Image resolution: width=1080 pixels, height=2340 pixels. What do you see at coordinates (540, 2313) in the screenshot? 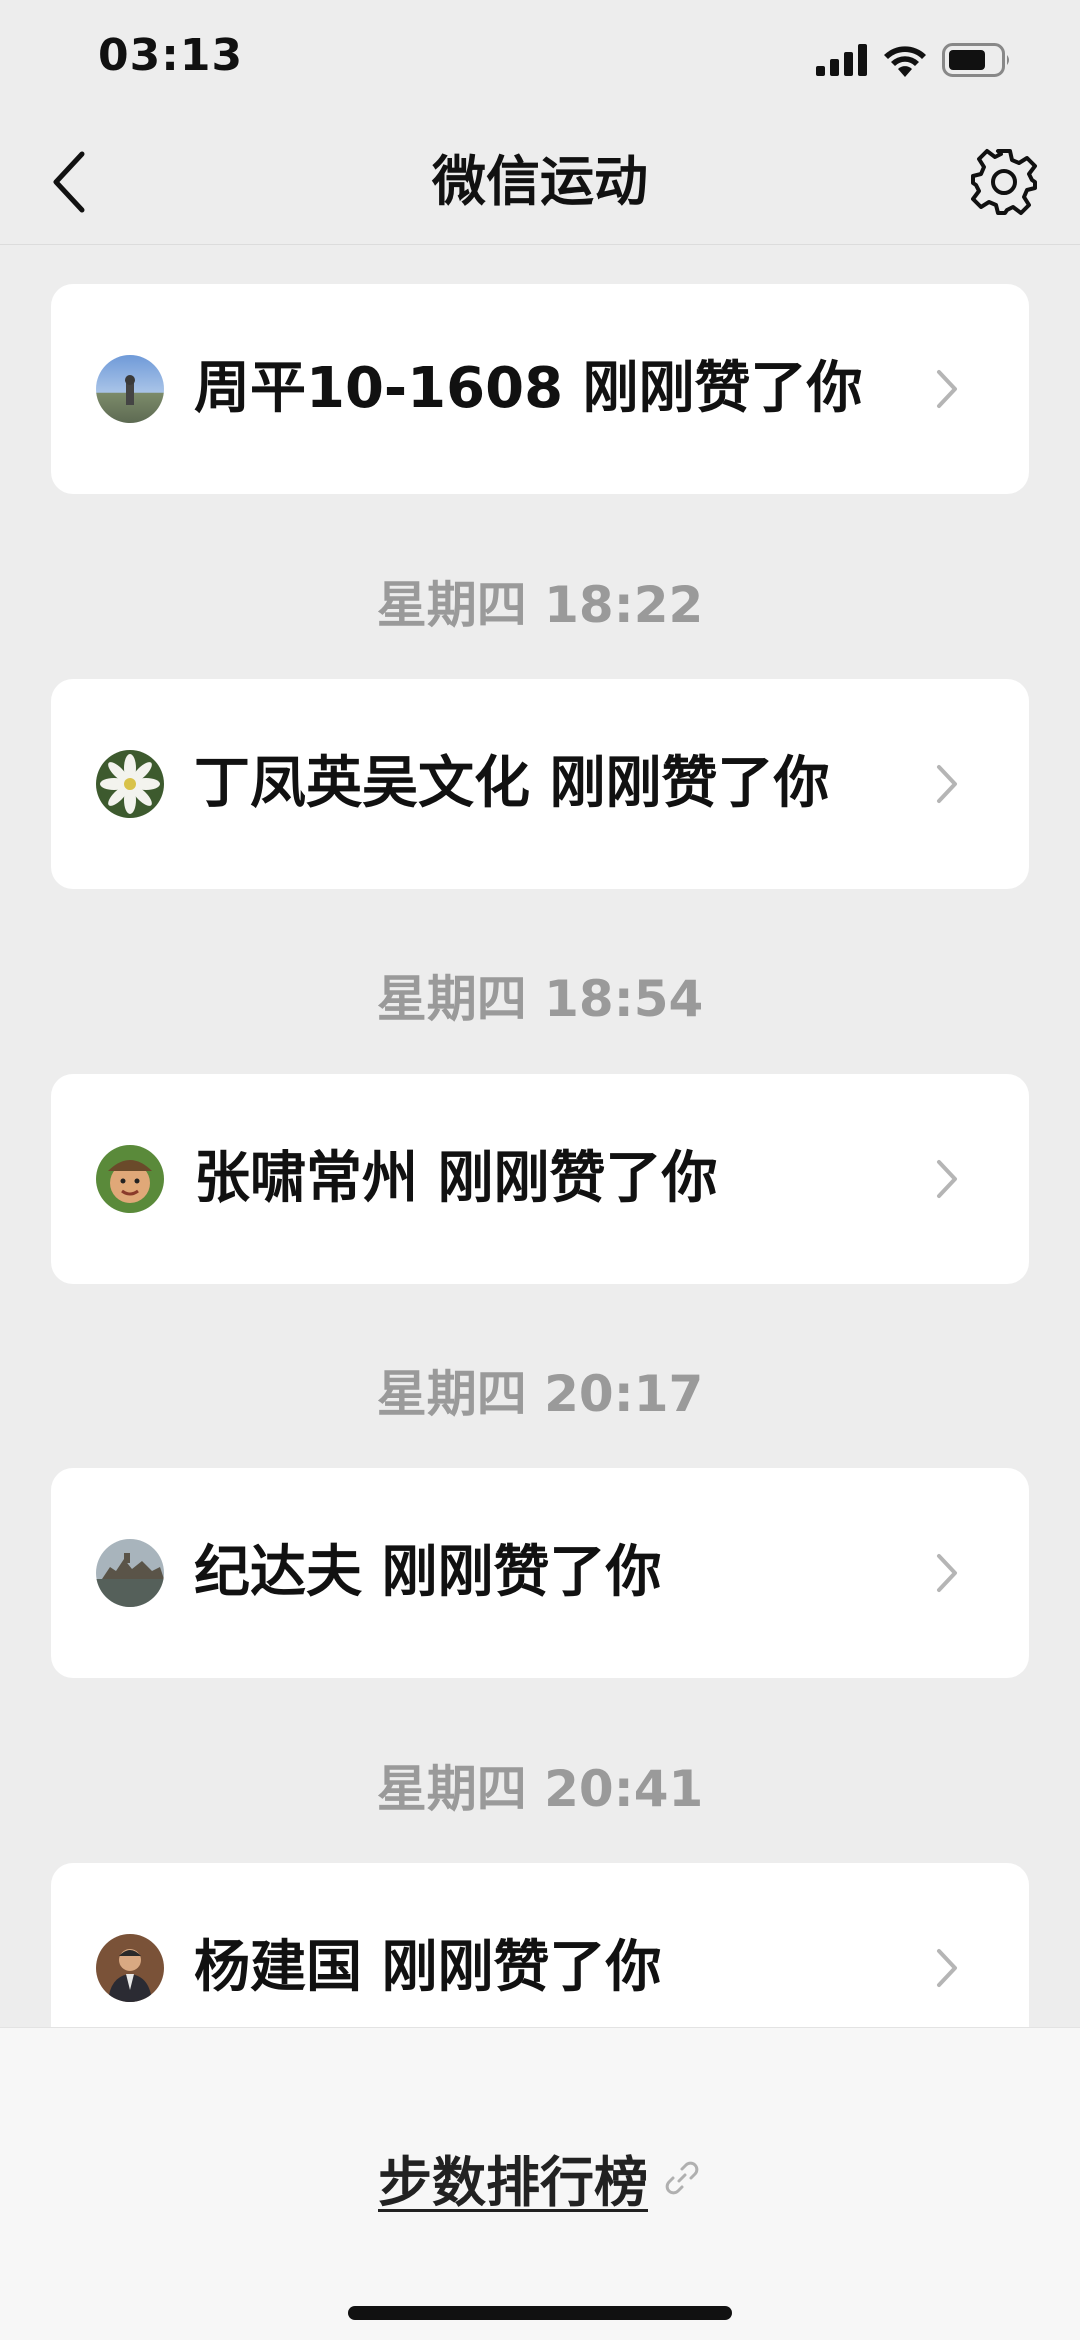
I see `home-indicator` at bounding box center [540, 2313].